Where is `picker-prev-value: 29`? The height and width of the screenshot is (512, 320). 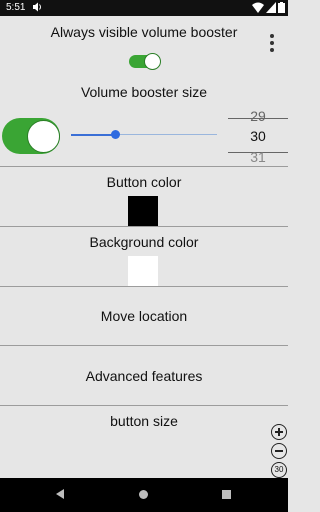 picker-prev-value: 29 is located at coordinates (258, 116).